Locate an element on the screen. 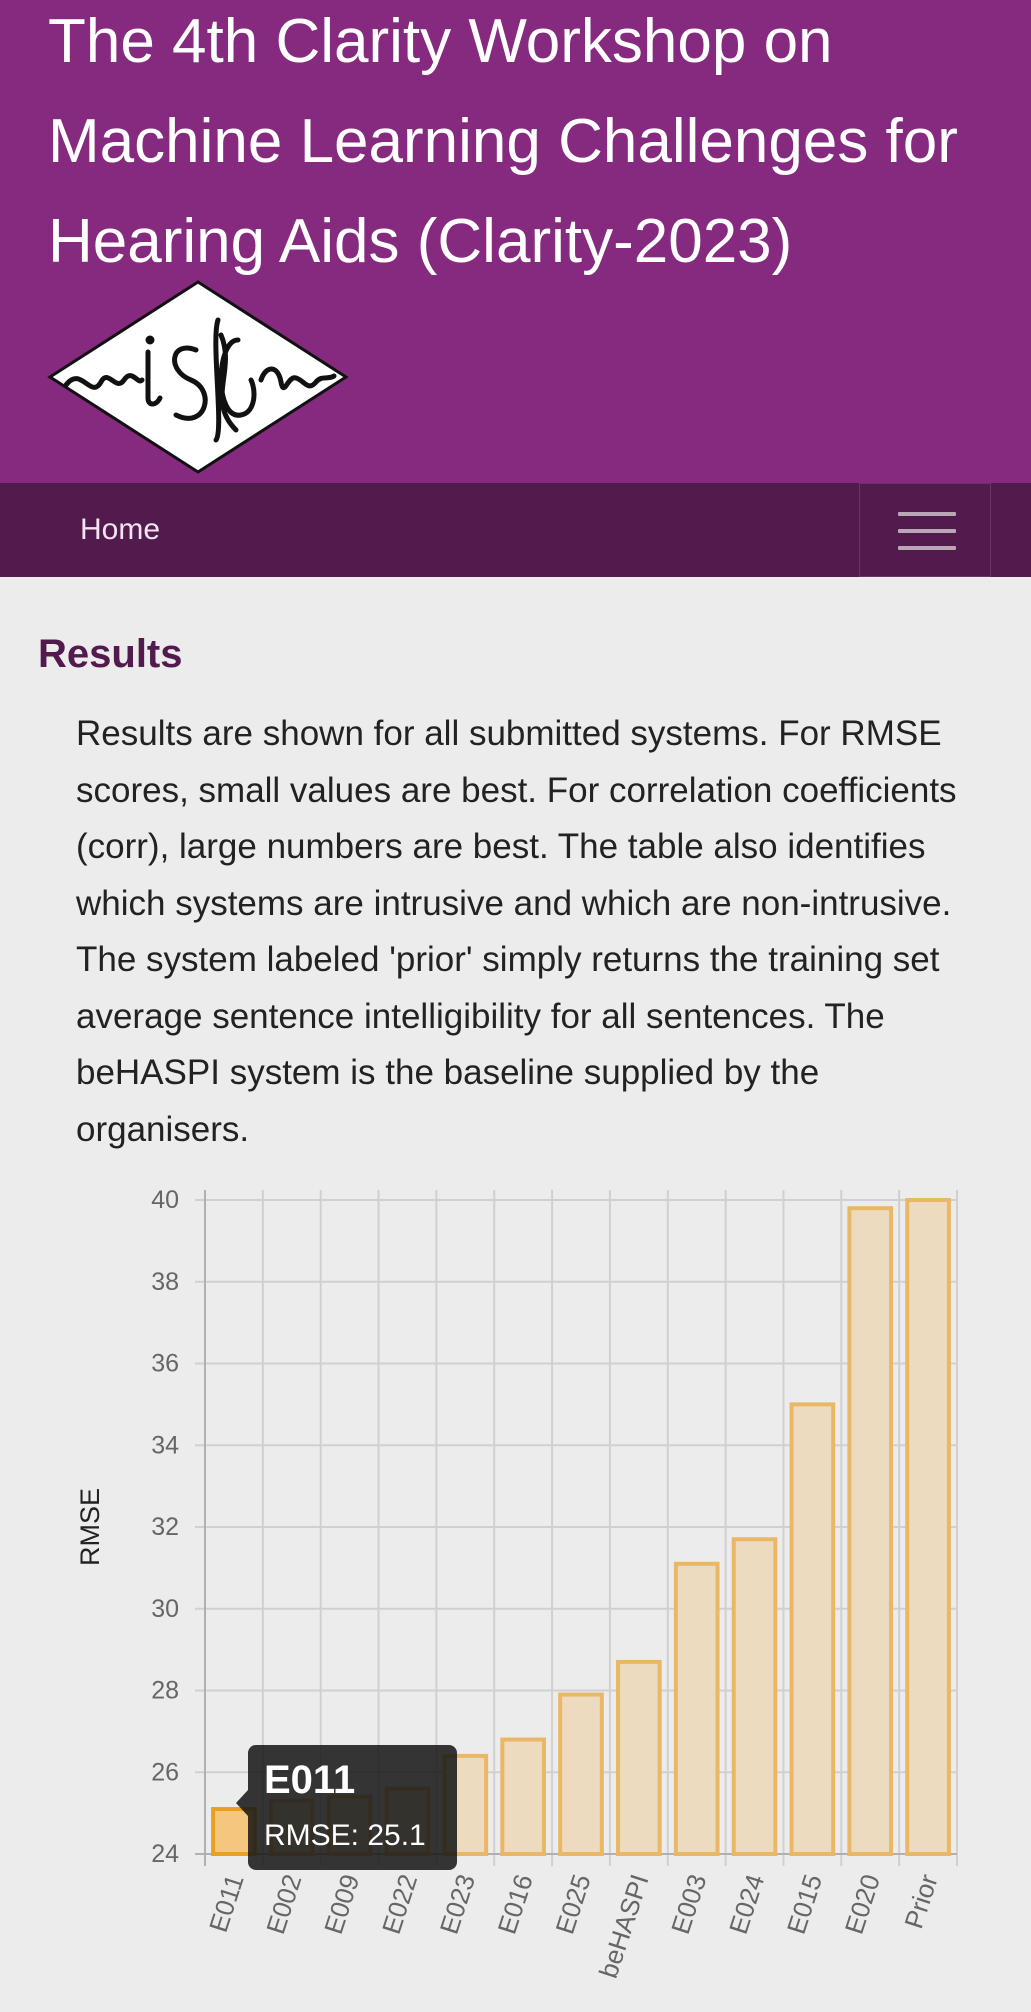 The width and height of the screenshot is (1031, 2012). y-tick-label: 38 is located at coordinates (165, 1282).